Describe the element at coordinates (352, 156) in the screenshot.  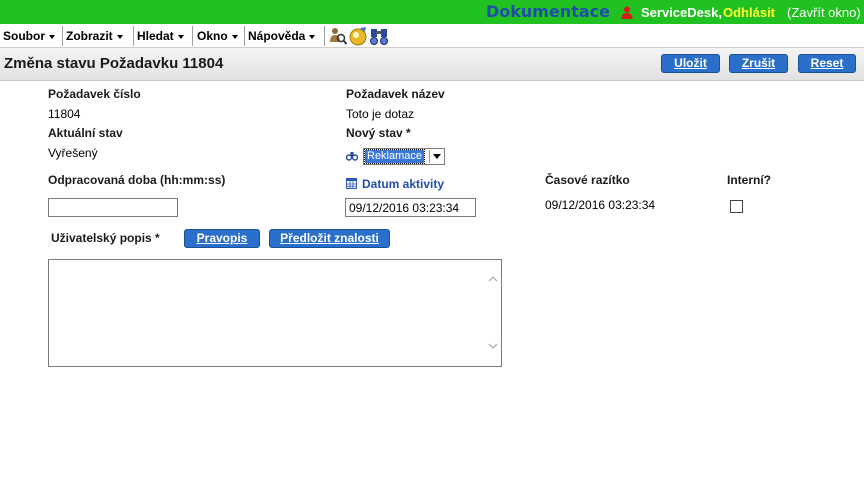
I see `lookup-icon` at that location.